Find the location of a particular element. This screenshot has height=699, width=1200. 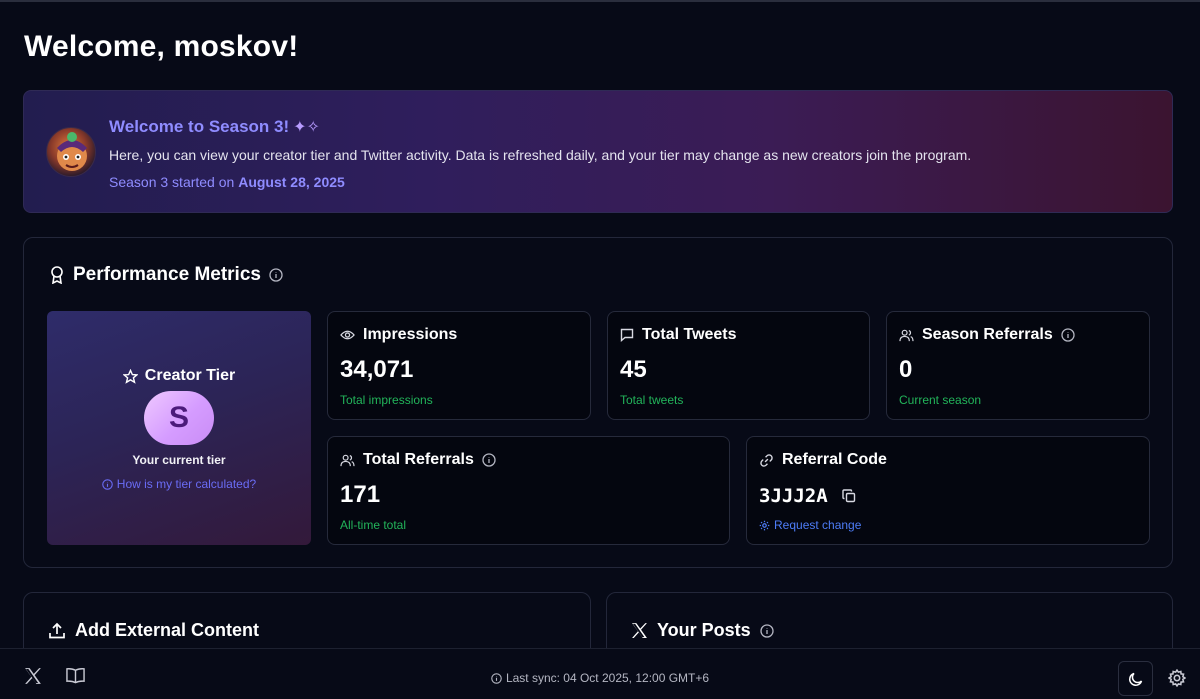

total-referrals-card: Total Referrals 171 All-time total is located at coordinates (528, 490).